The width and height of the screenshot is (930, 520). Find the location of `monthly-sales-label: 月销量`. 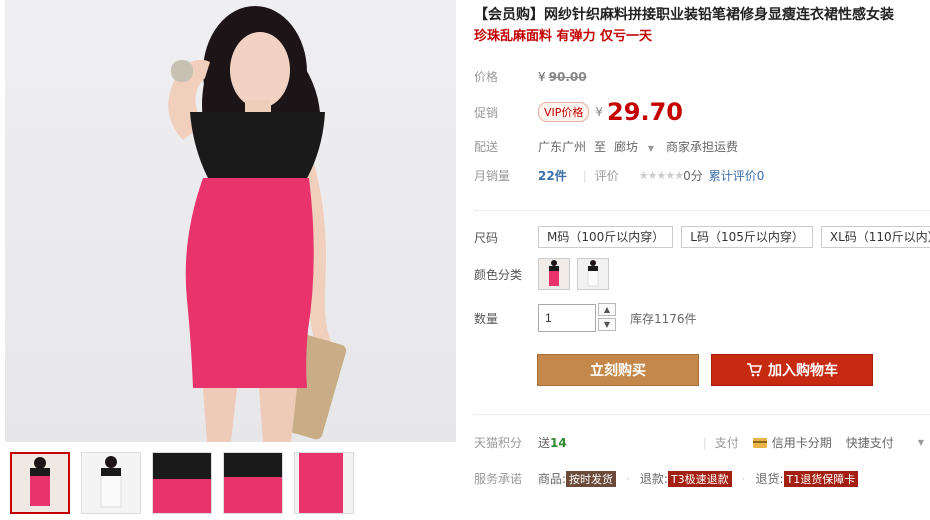

monthly-sales-label: 月销量 is located at coordinates (492, 176).